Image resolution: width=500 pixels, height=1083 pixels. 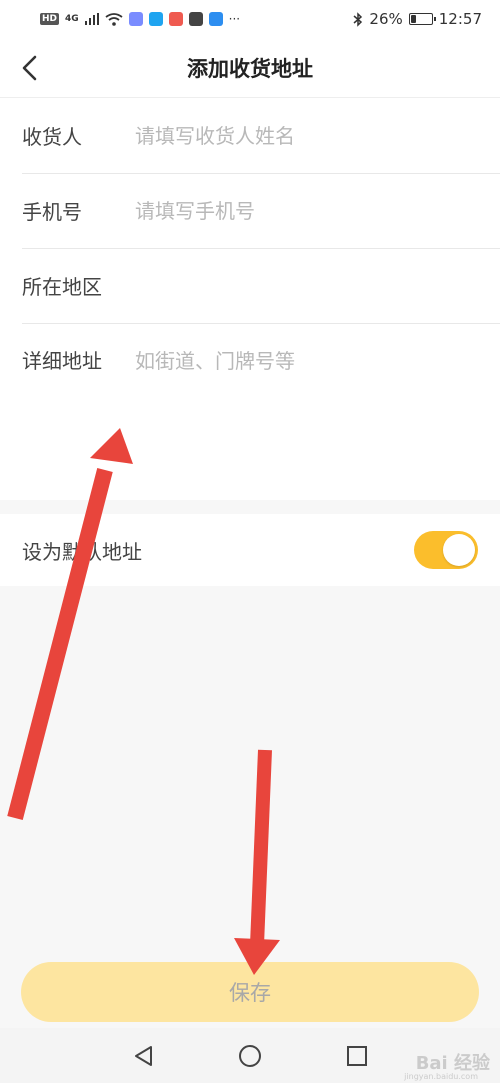 What do you see at coordinates (52, 137) in the screenshot?
I see `receiver-label: 收货人` at bounding box center [52, 137].